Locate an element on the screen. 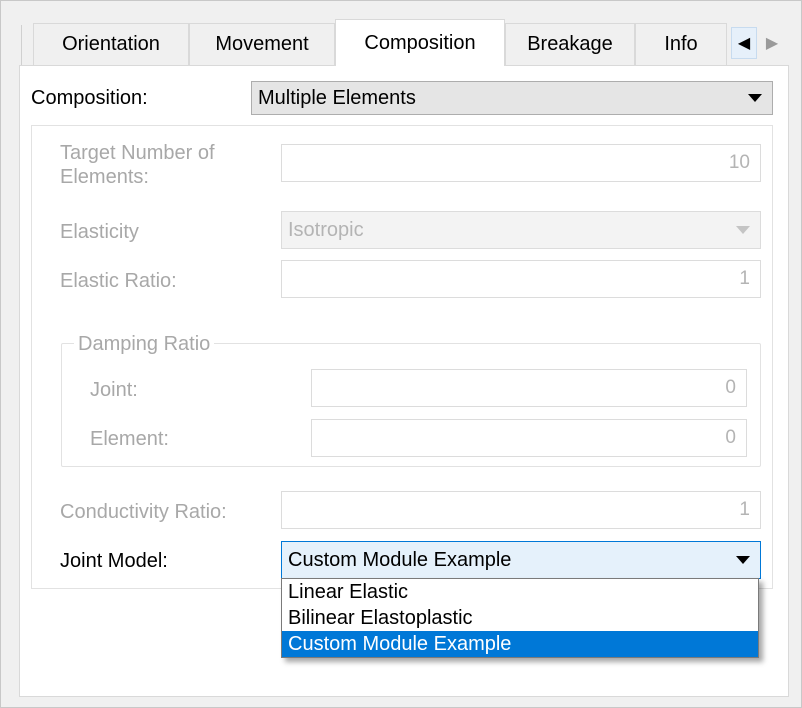 This screenshot has height=708, width=802. tab-breakage: Breakage is located at coordinates (570, 44).